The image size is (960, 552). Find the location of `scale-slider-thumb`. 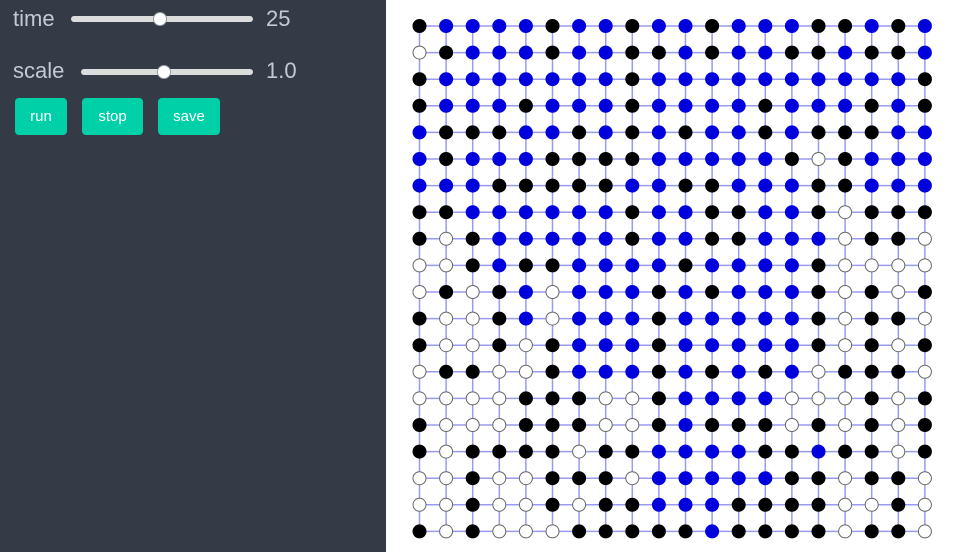

scale-slider-thumb is located at coordinates (163, 72).